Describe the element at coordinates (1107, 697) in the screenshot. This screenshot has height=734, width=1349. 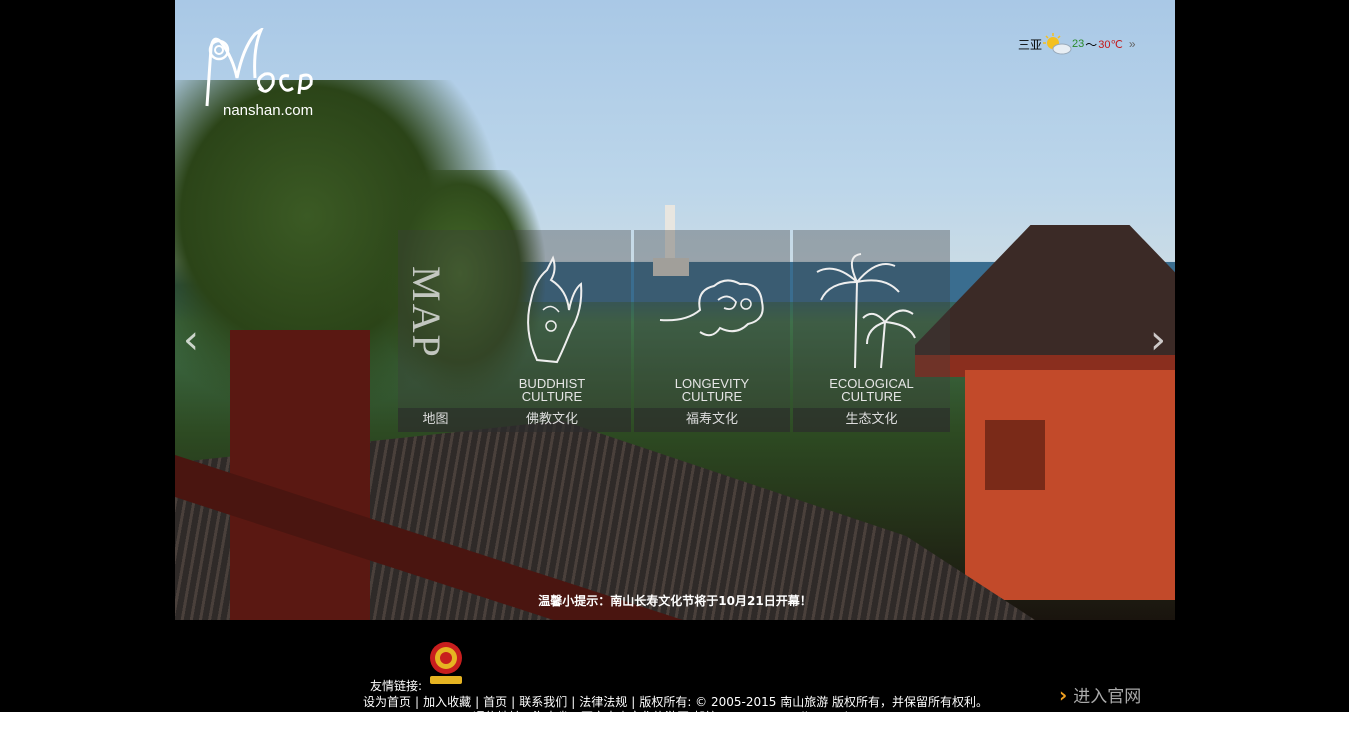
I see `enter-site-label: 进入官网` at that location.